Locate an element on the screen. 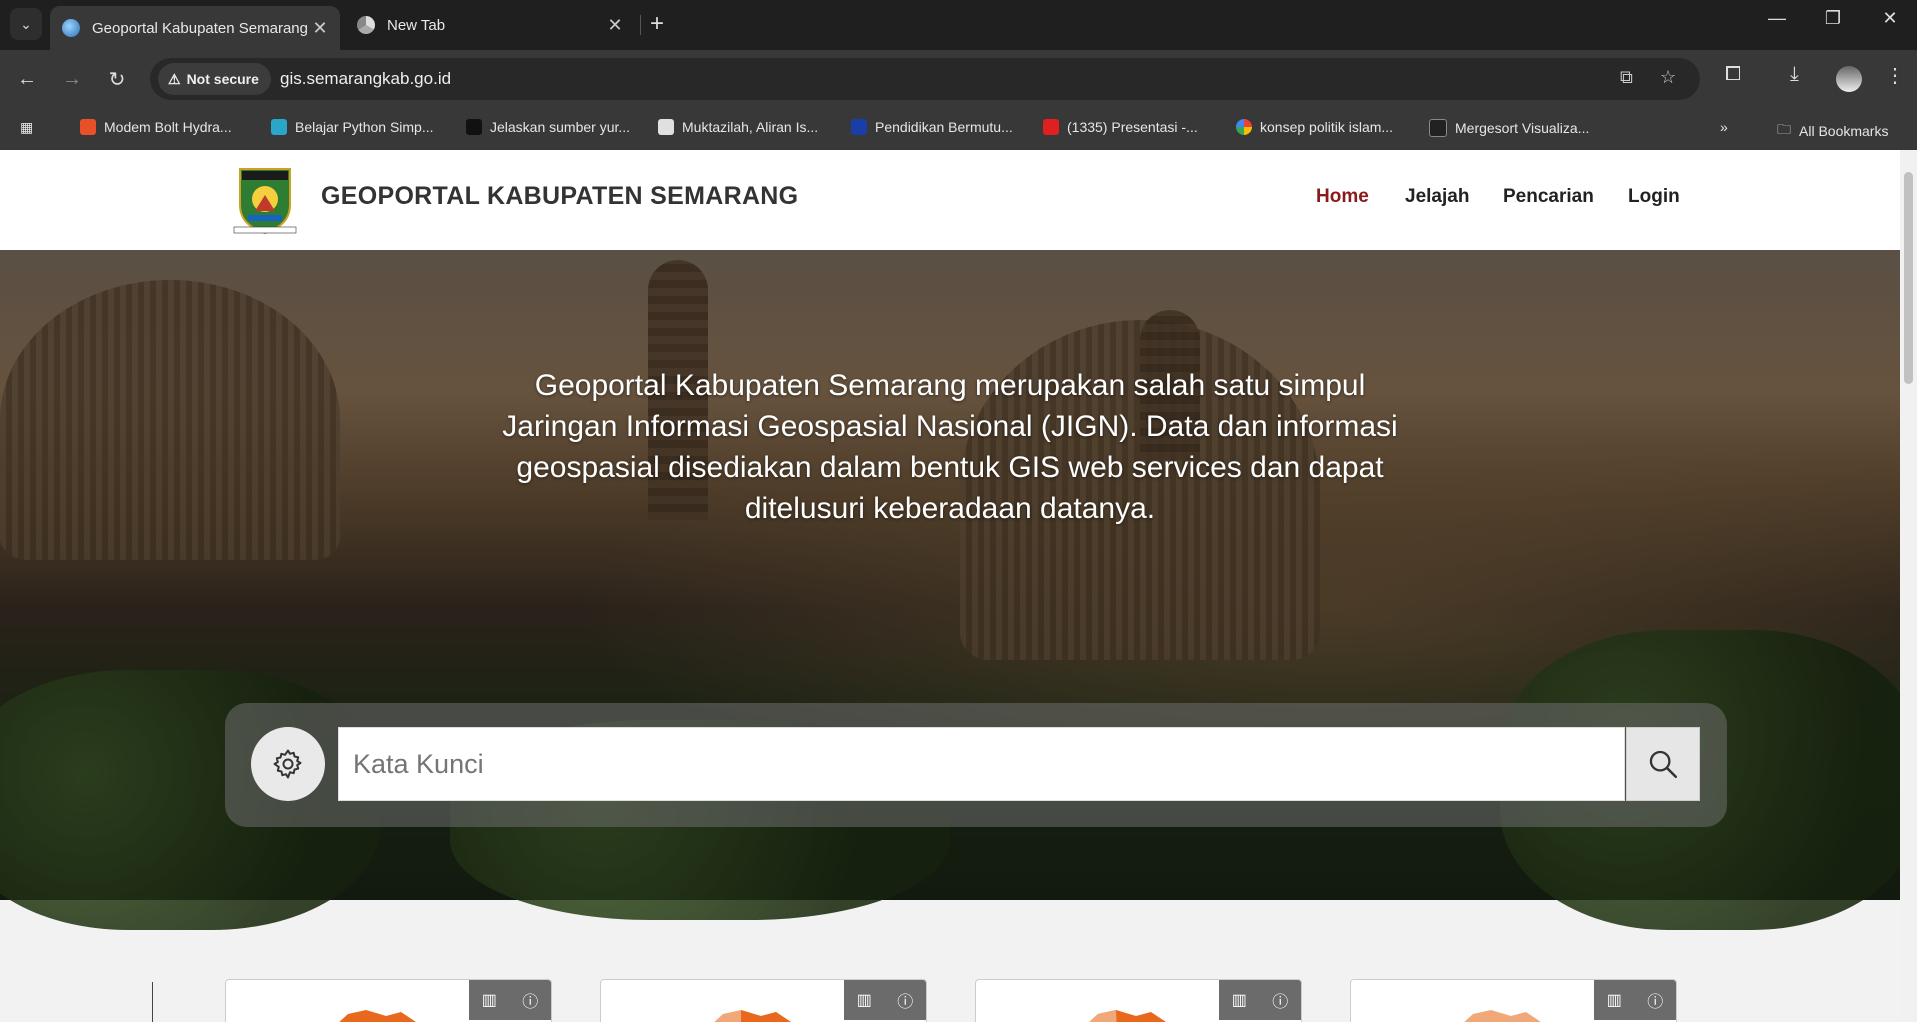 This screenshot has height=1022, width=1917. globe-icon is located at coordinates (71, 28).